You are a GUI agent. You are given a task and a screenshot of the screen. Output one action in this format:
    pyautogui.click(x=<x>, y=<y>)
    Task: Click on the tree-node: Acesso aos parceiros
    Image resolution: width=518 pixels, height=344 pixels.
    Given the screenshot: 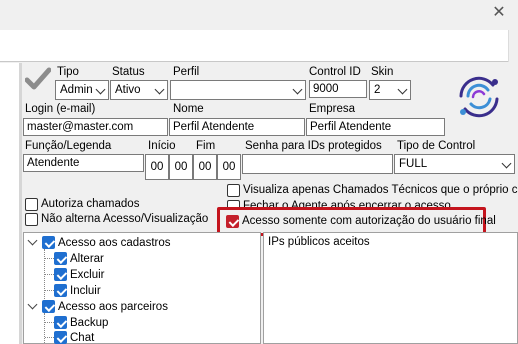 What is the action you would take?
    pyautogui.click(x=142, y=307)
    